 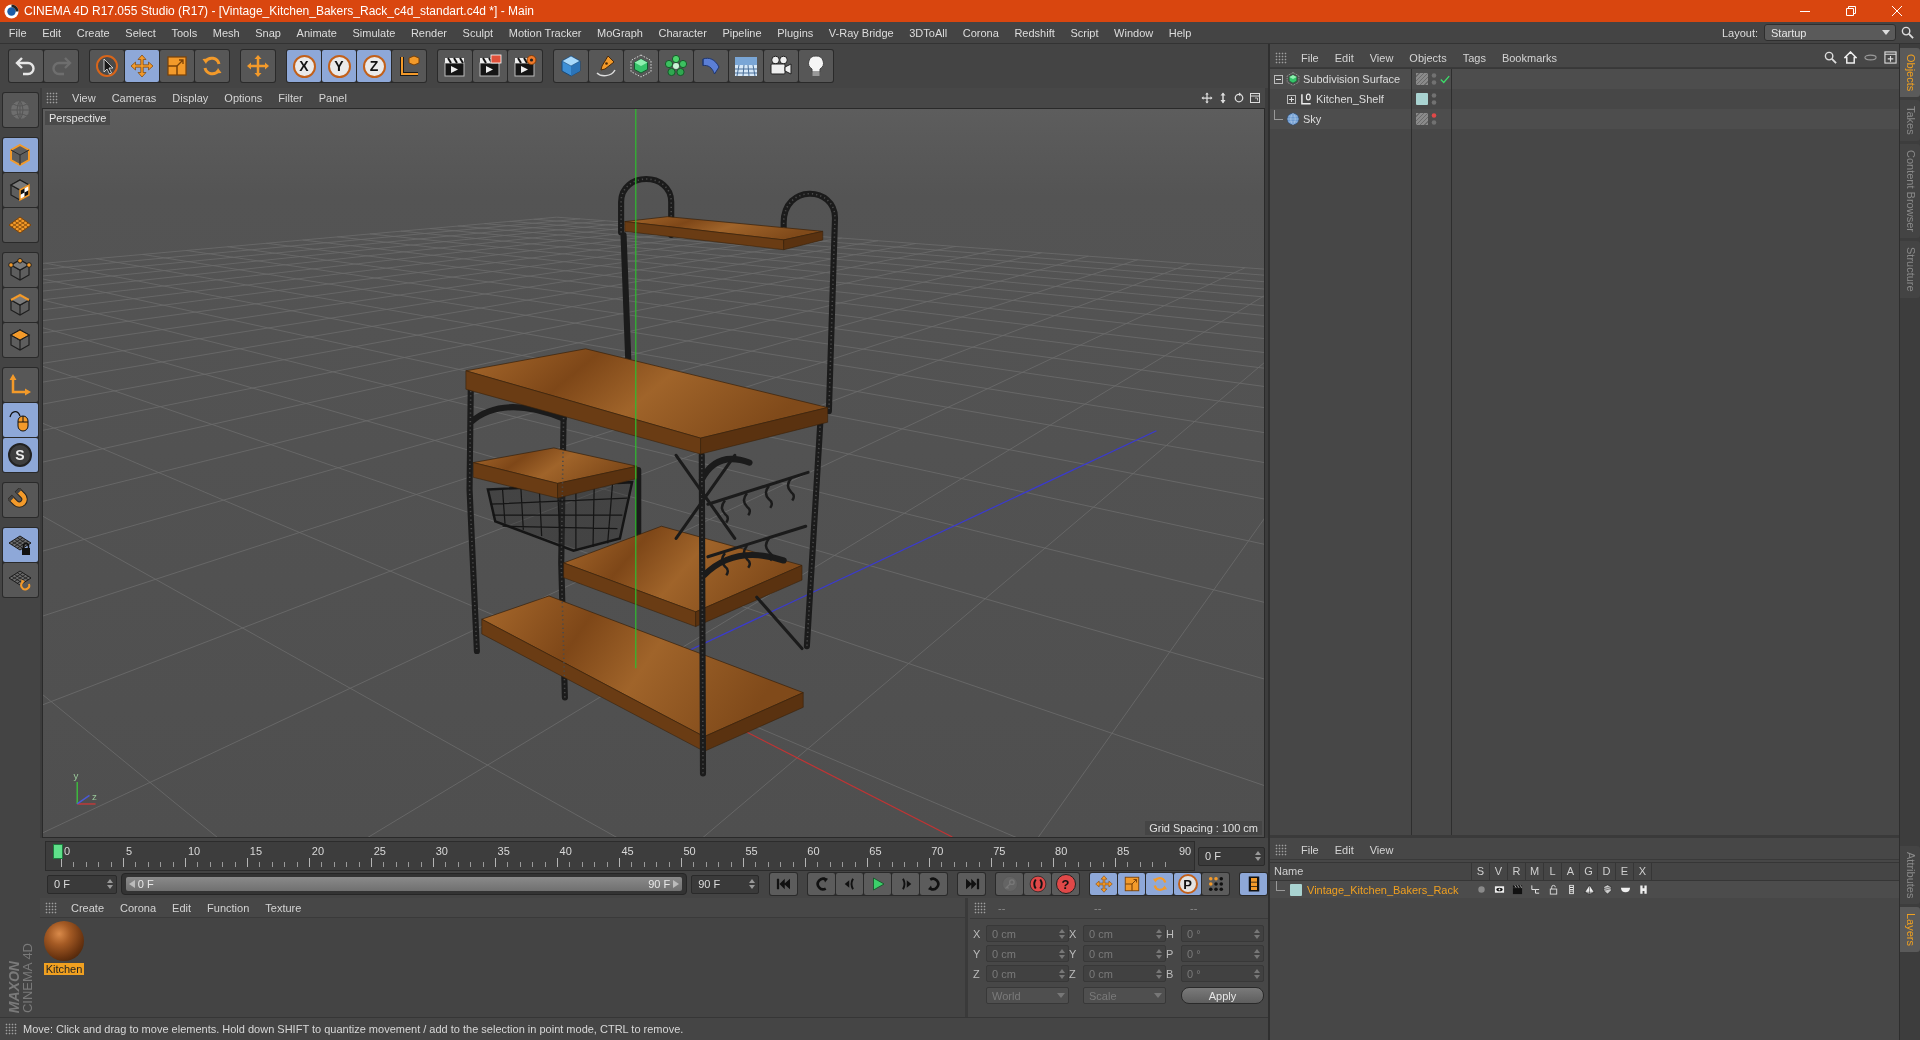 What do you see at coordinates (682, 32) in the screenshot?
I see `menu-item: Character` at bounding box center [682, 32].